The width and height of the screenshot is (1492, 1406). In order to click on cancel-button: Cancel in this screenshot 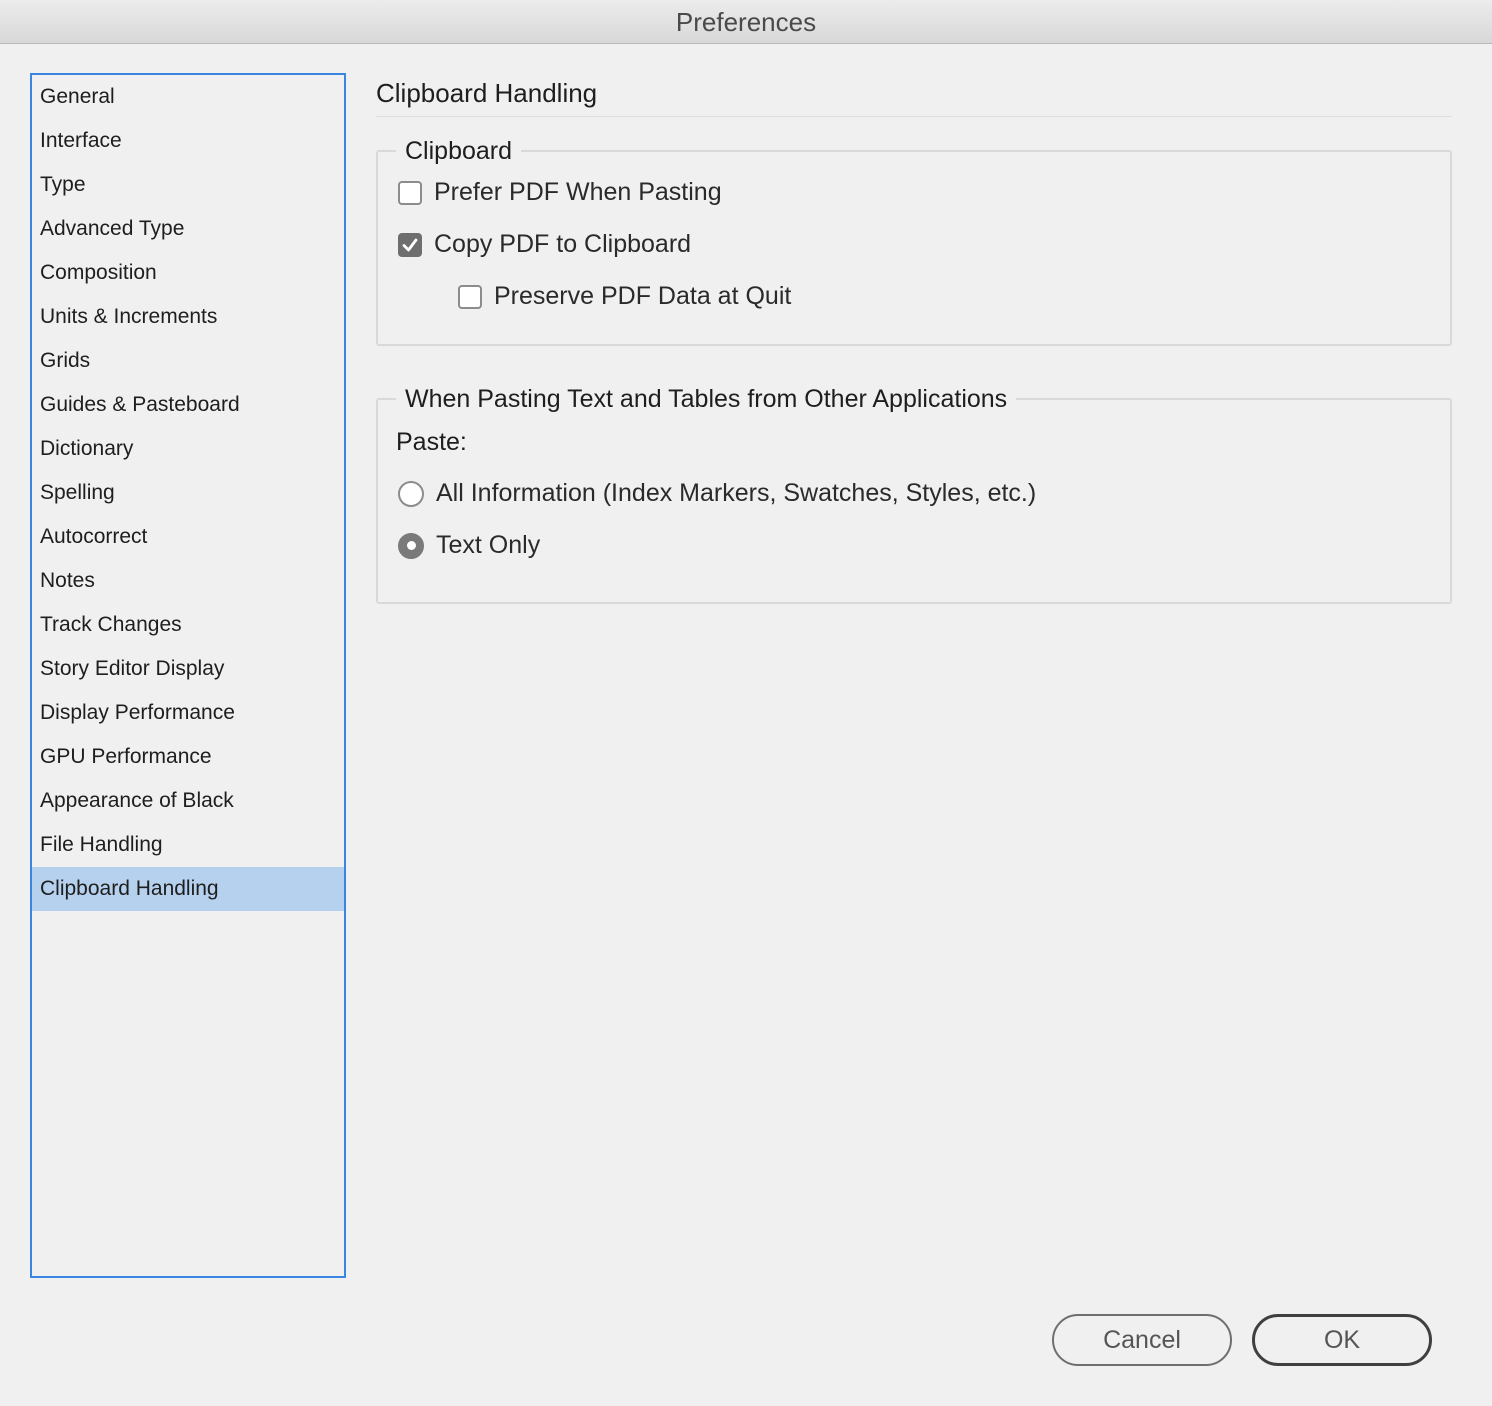, I will do `click(1142, 1340)`.